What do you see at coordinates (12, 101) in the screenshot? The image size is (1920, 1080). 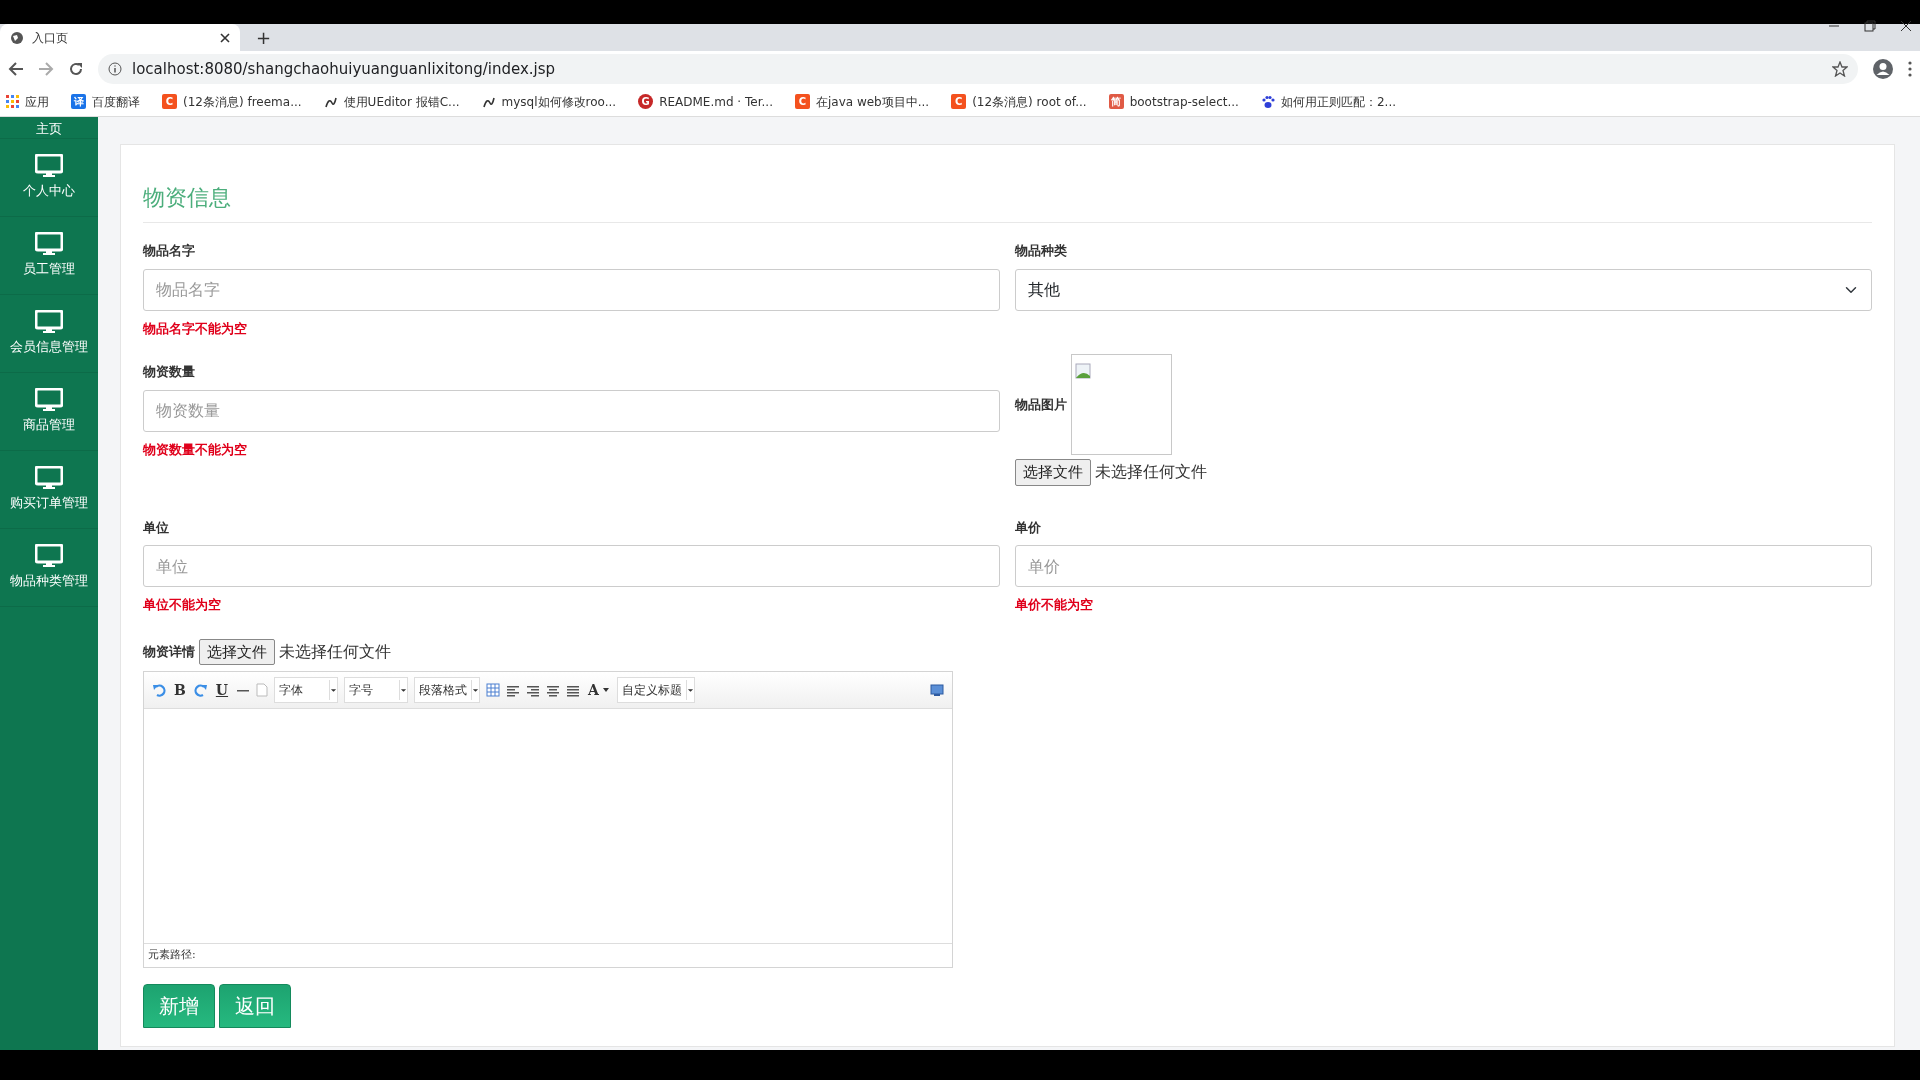 I see `apps-icon` at bounding box center [12, 101].